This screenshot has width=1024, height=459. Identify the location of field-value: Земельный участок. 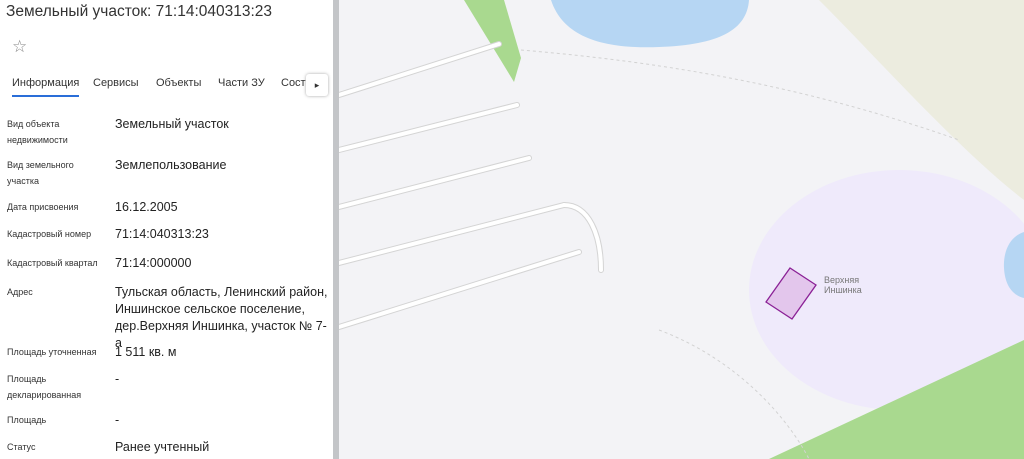
(172, 124).